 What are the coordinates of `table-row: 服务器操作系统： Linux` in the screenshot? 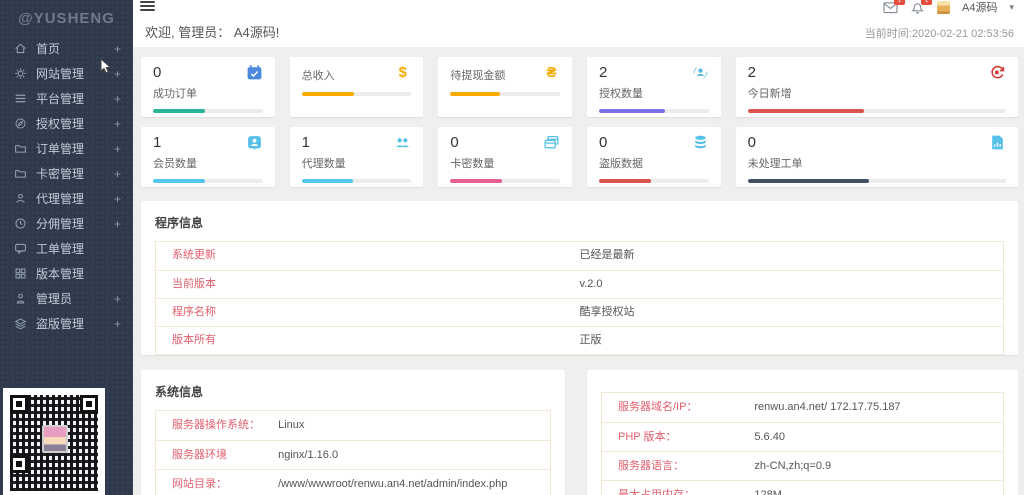 It's located at (353, 425).